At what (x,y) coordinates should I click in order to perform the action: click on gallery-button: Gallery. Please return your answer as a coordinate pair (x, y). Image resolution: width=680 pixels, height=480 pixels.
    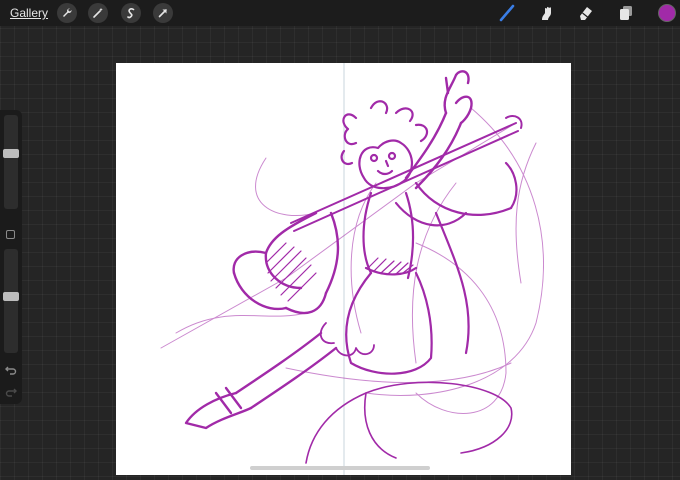
    Looking at the image, I should click on (29, 13).